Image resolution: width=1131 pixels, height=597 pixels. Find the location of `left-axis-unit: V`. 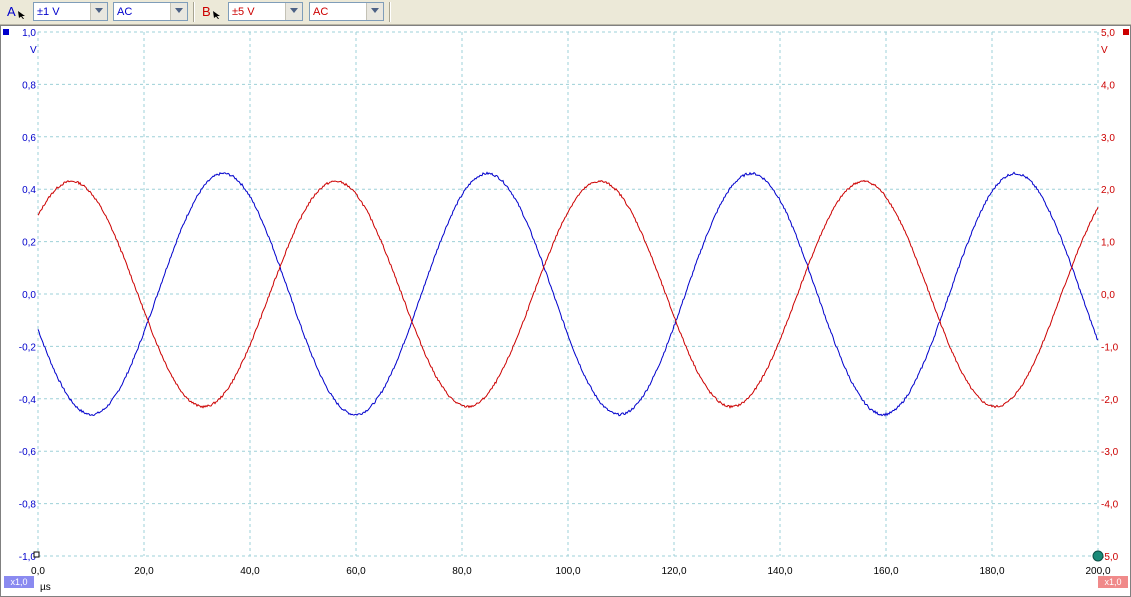

left-axis-unit: V is located at coordinates (33, 50).